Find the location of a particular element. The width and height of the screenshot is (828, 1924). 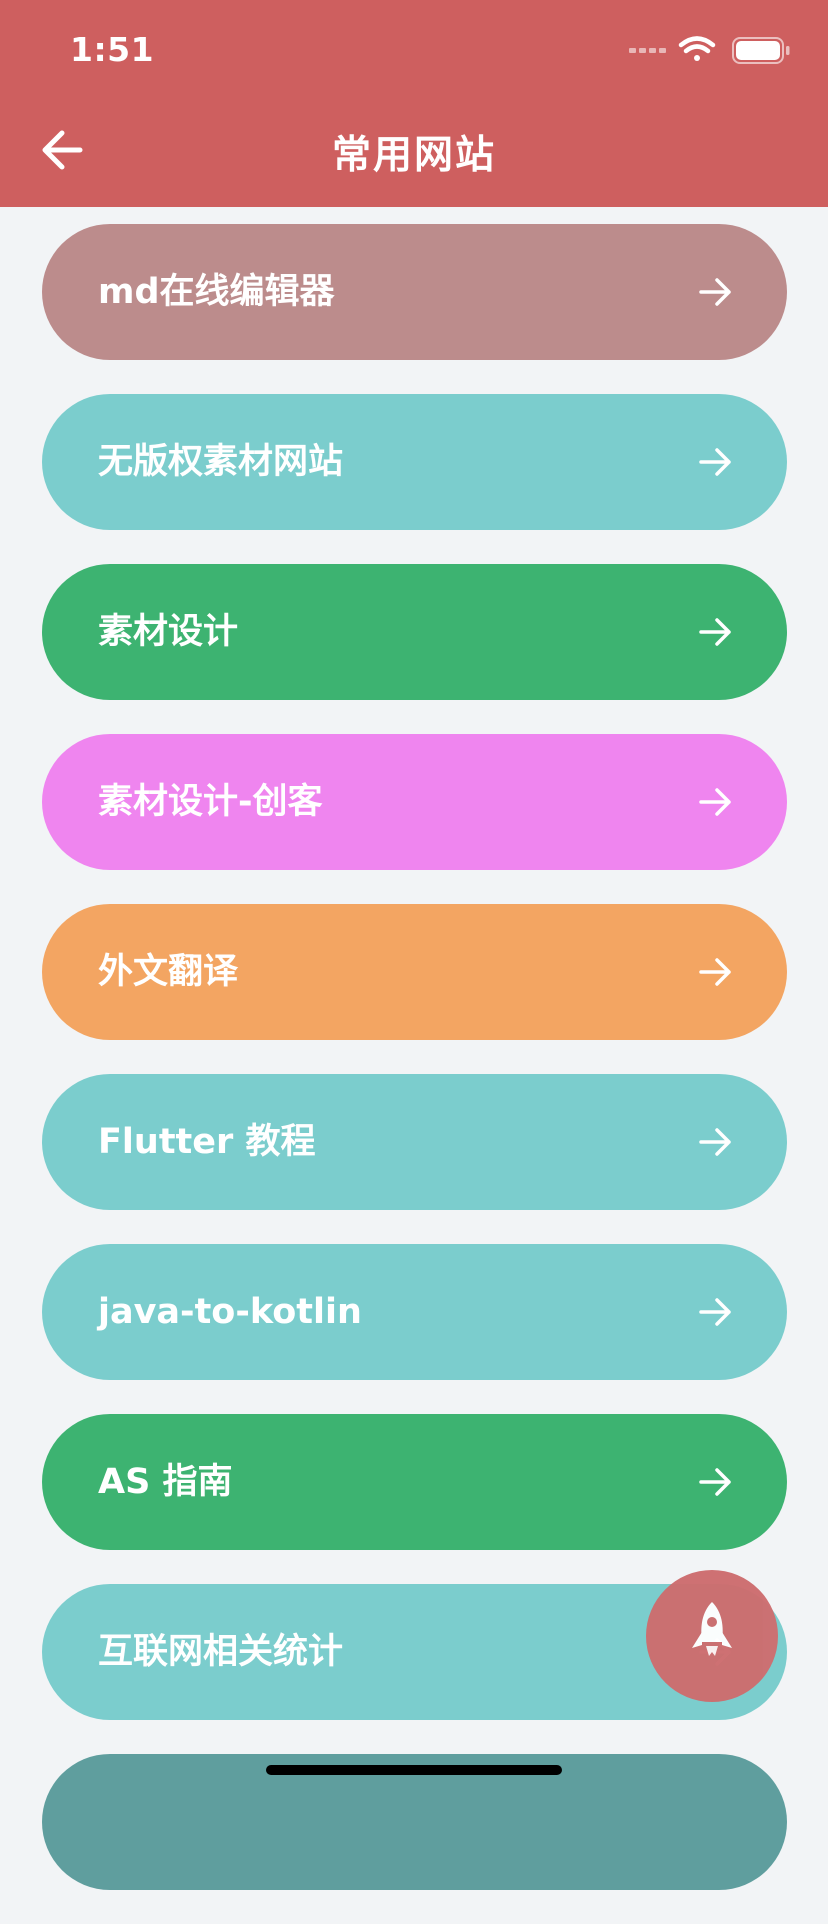

rocket-fab-button is located at coordinates (712, 1636).